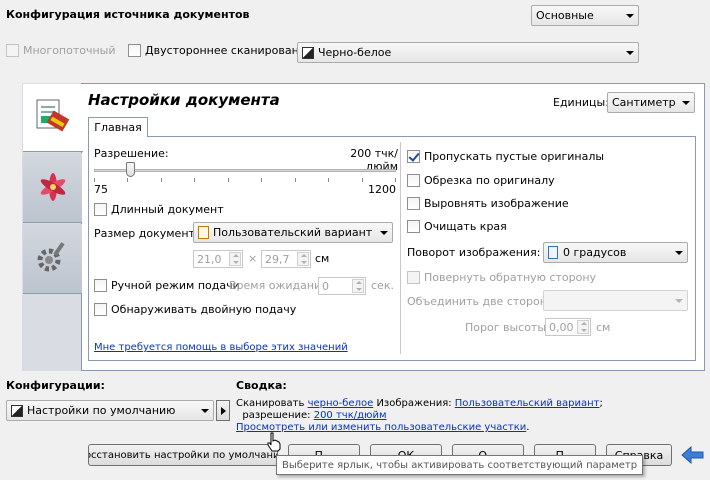 The image size is (710, 480). Describe the element at coordinates (413, 203) in the screenshot. I see `straighten-checkbox` at that location.